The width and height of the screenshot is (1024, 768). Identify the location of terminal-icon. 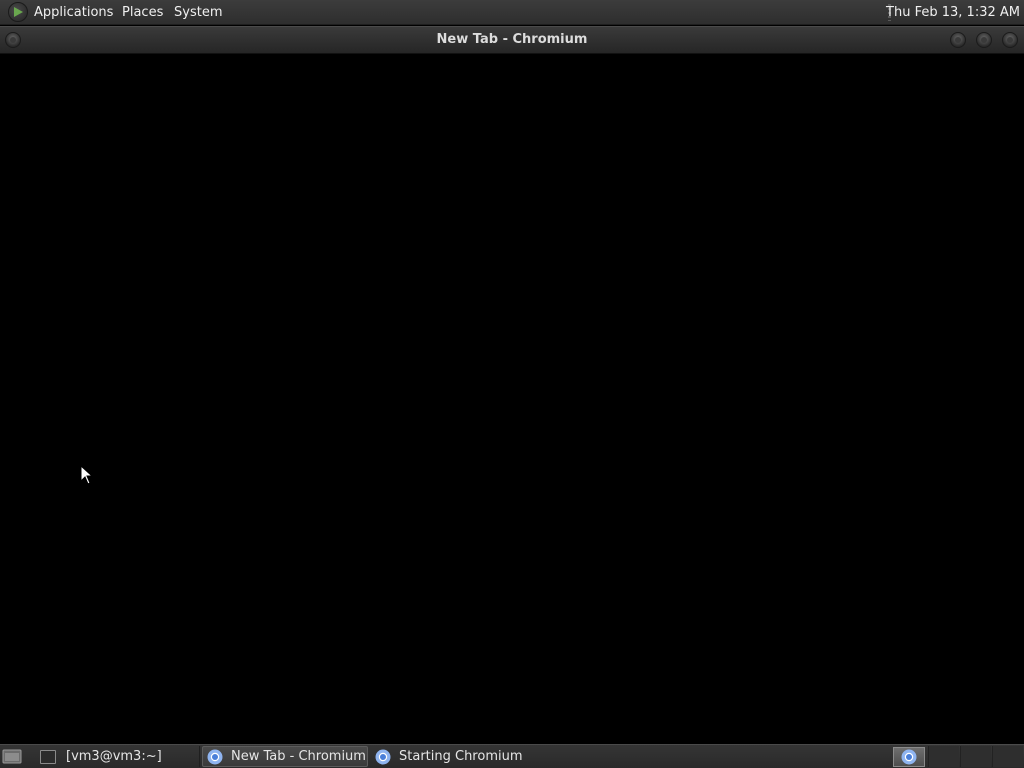
(48, 756).